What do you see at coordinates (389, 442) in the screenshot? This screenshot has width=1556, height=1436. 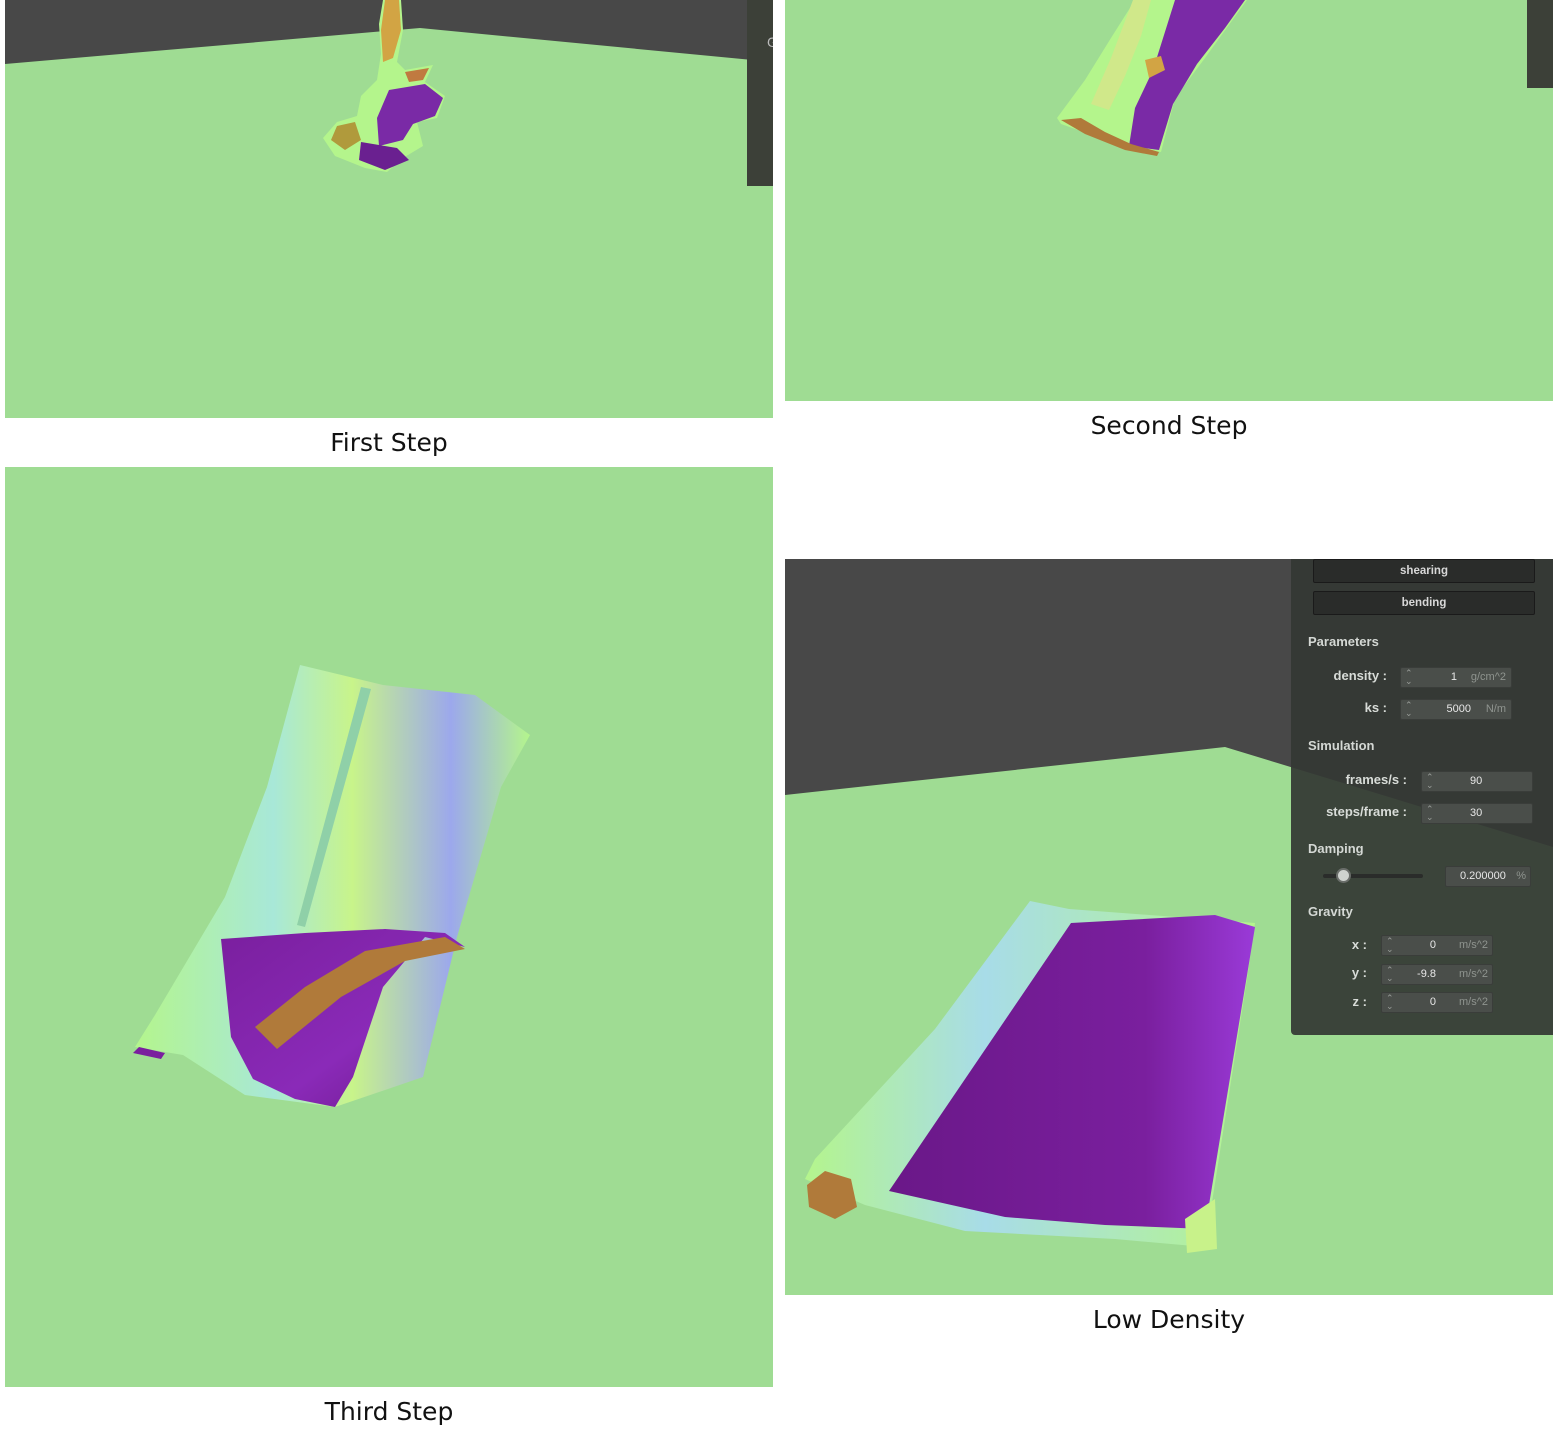 I see `first-step-caption: First Step` at bounding box center [389, 442].